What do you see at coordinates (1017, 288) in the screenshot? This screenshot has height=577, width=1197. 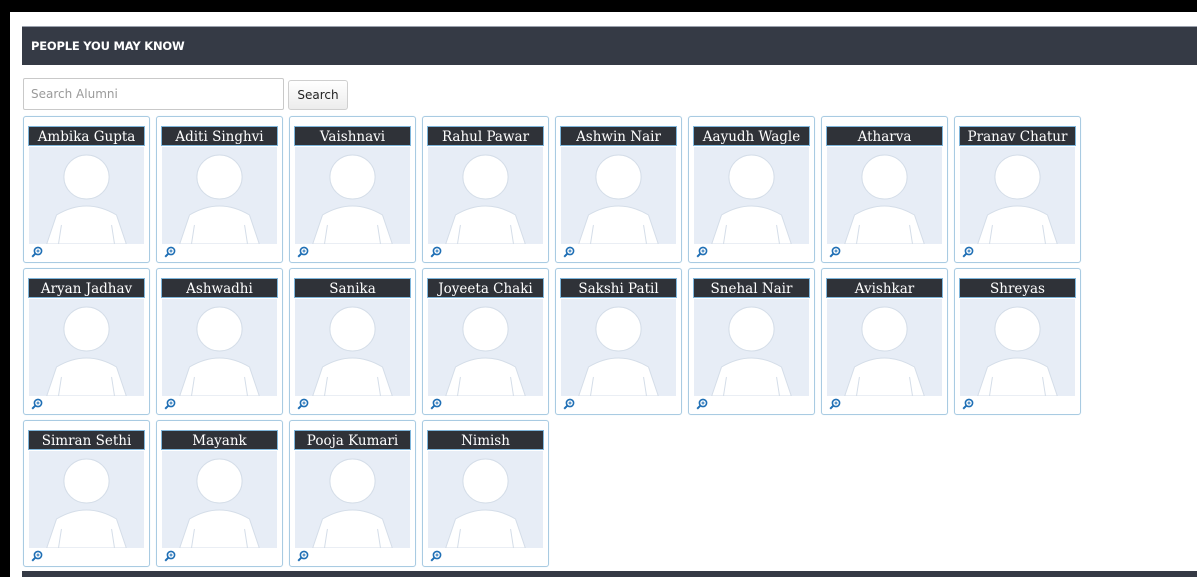 I see `person-name: Shreyas` at bounding box center [1017, 288].